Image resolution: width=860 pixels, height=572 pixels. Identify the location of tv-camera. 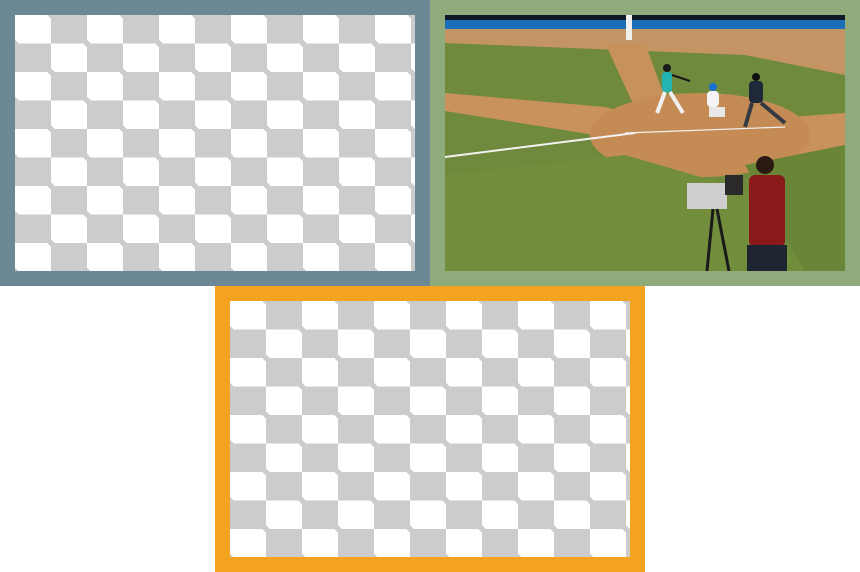
(707, 196).